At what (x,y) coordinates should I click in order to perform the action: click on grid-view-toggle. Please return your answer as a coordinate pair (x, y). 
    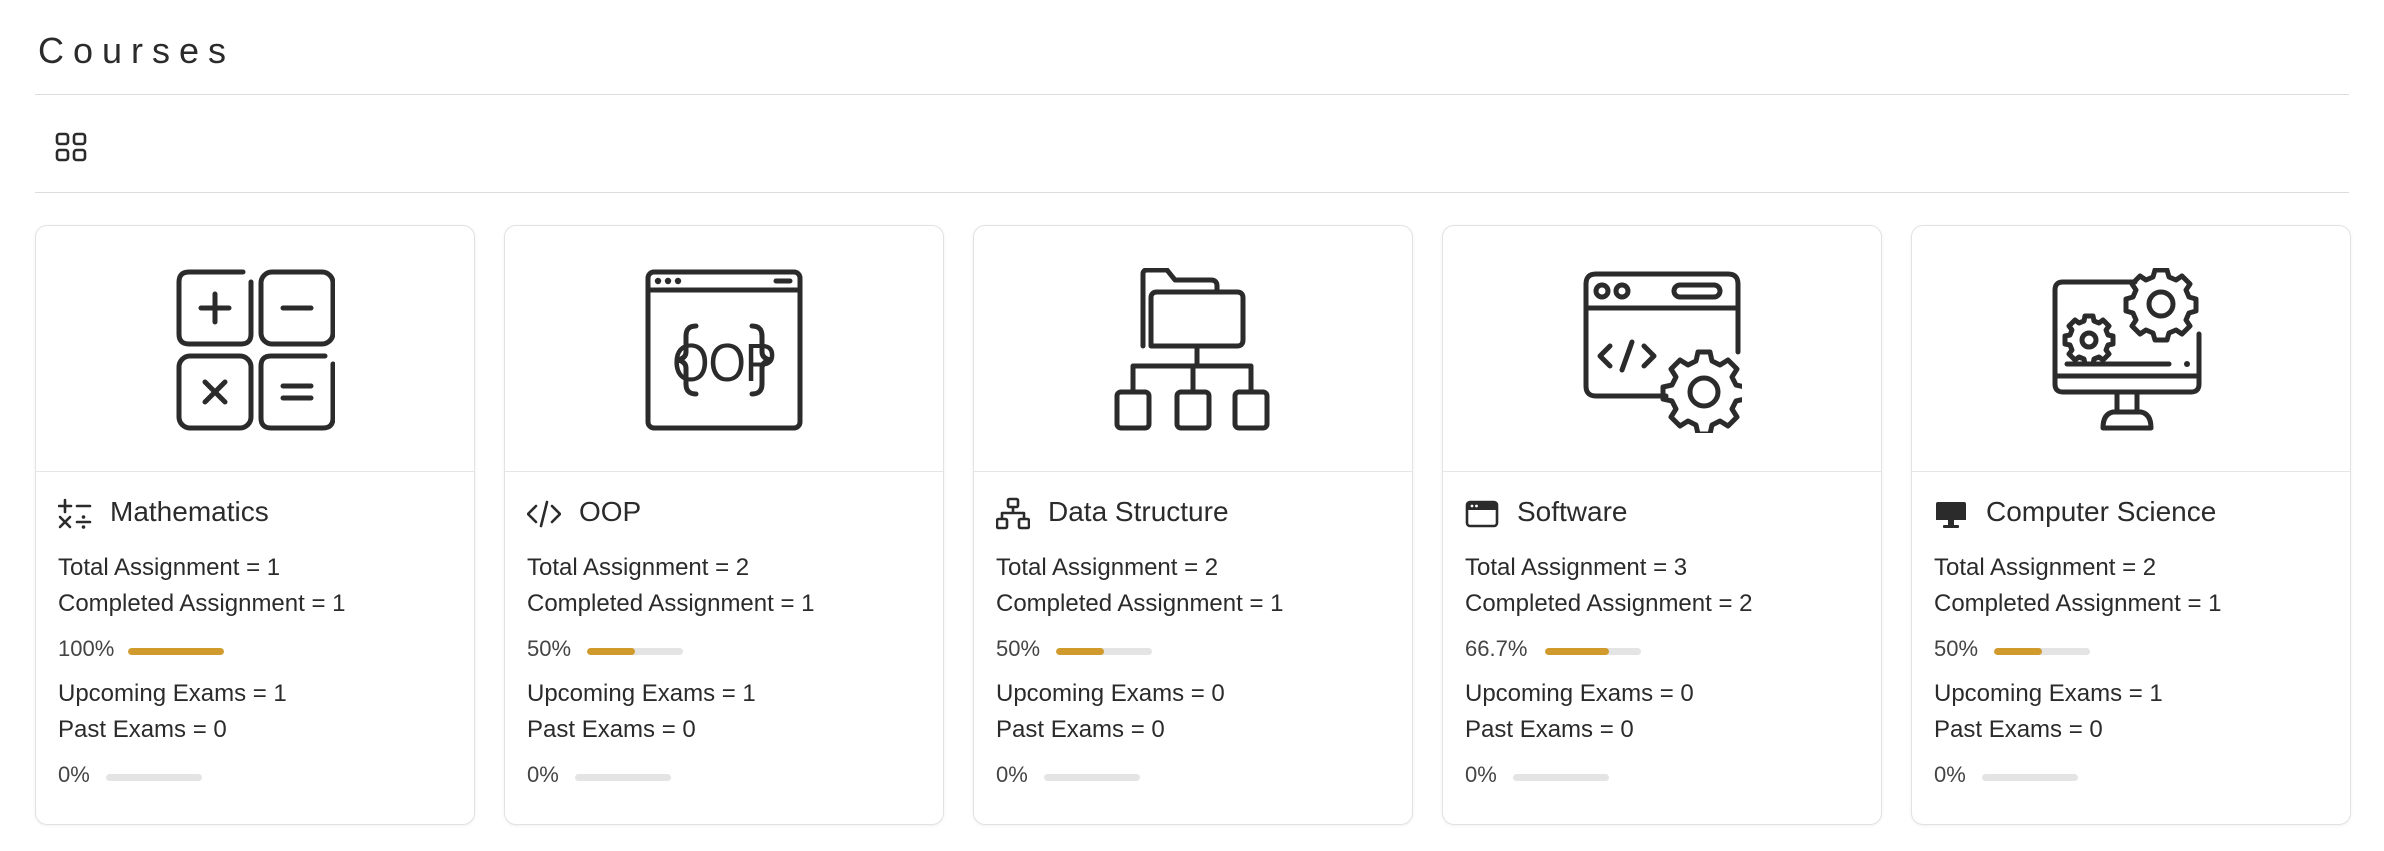
    Looking at the image, I should click on (71, 147).